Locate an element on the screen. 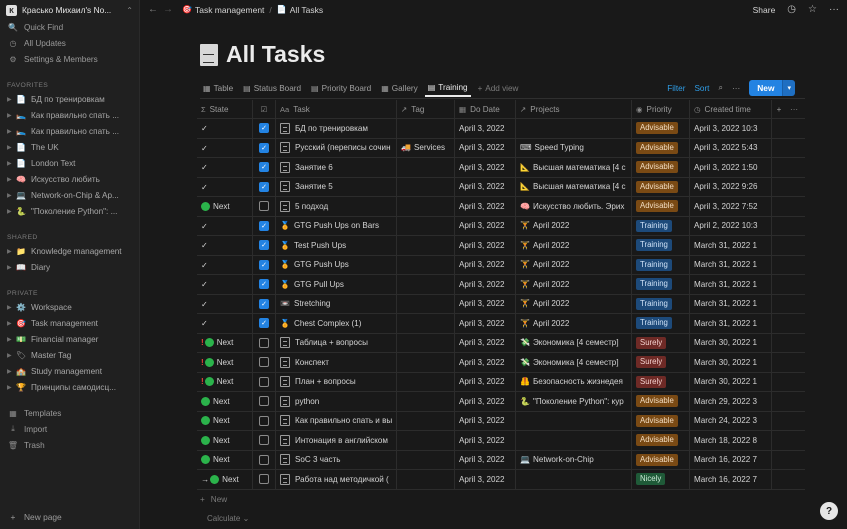 This screenshot has height=529, width=847. task-cell: 🏅 GTG Pull Ups is located at coordinates (336, 284).